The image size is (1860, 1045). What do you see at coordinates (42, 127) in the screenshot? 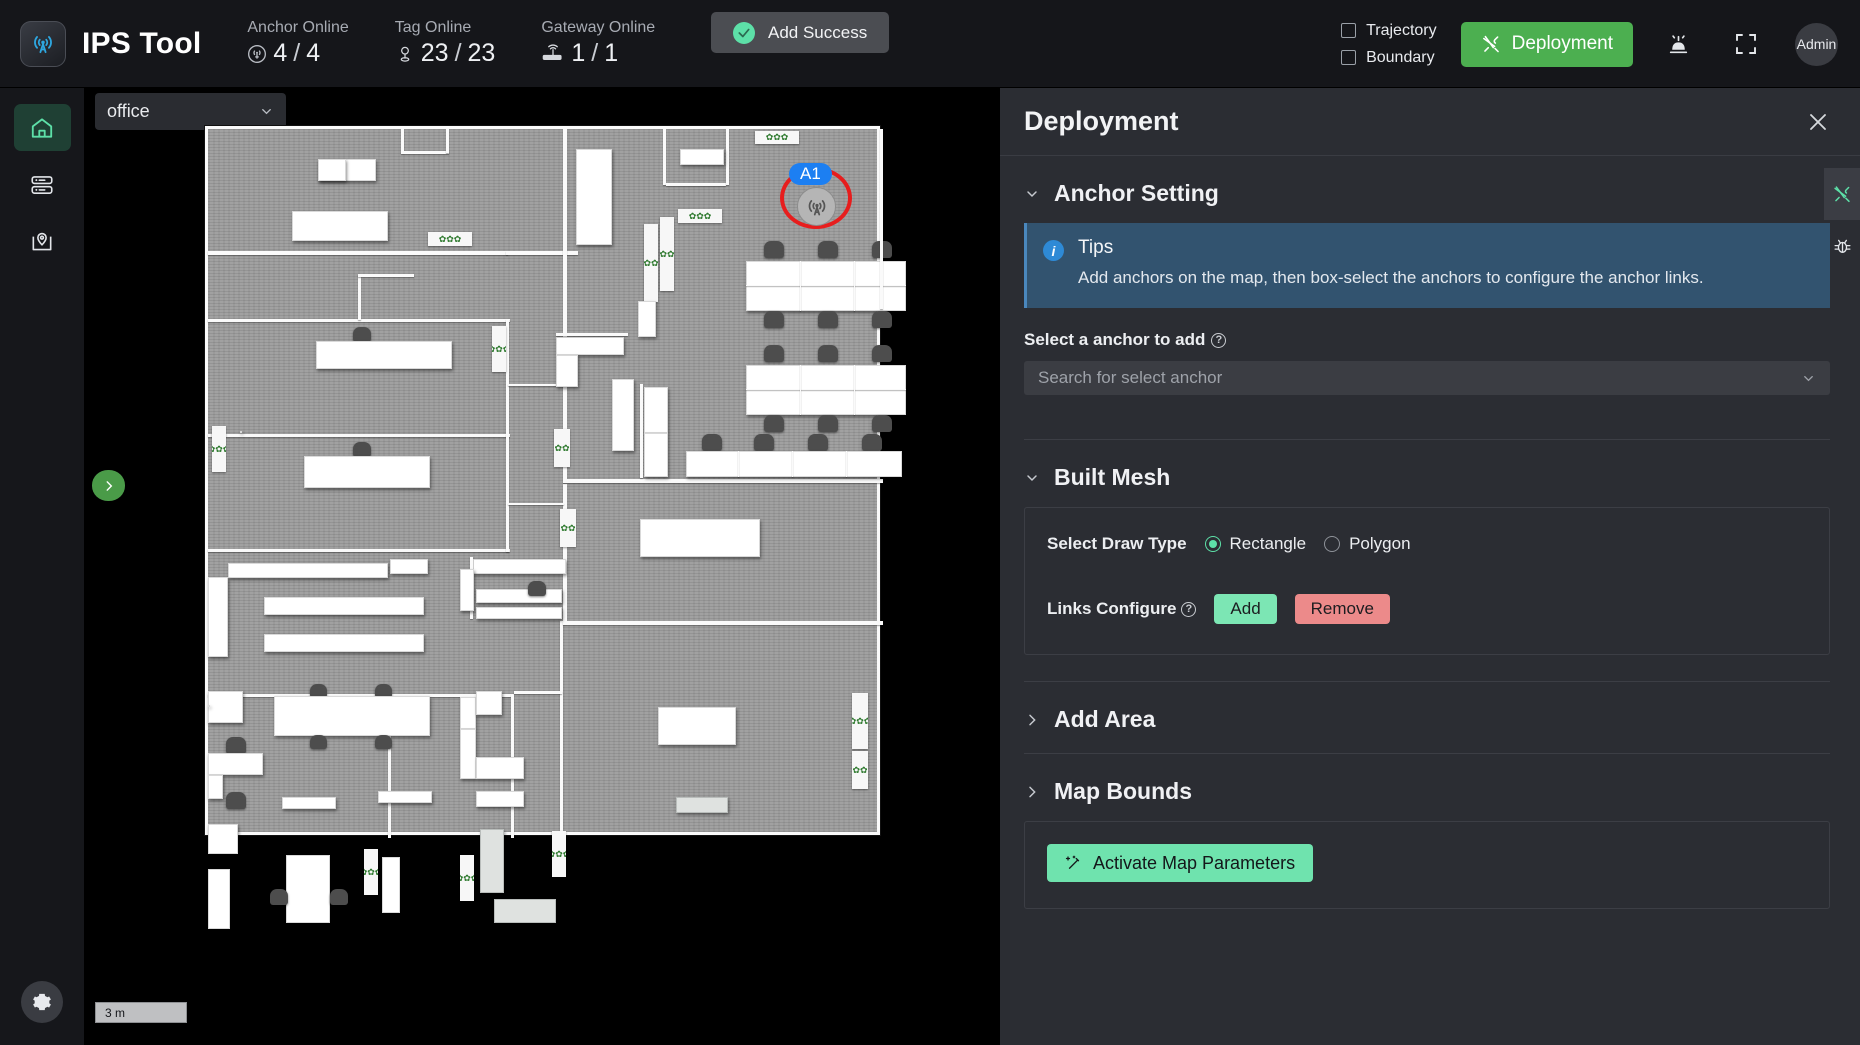
I see `sidebar-item-home` at bounding box center [42, 127].